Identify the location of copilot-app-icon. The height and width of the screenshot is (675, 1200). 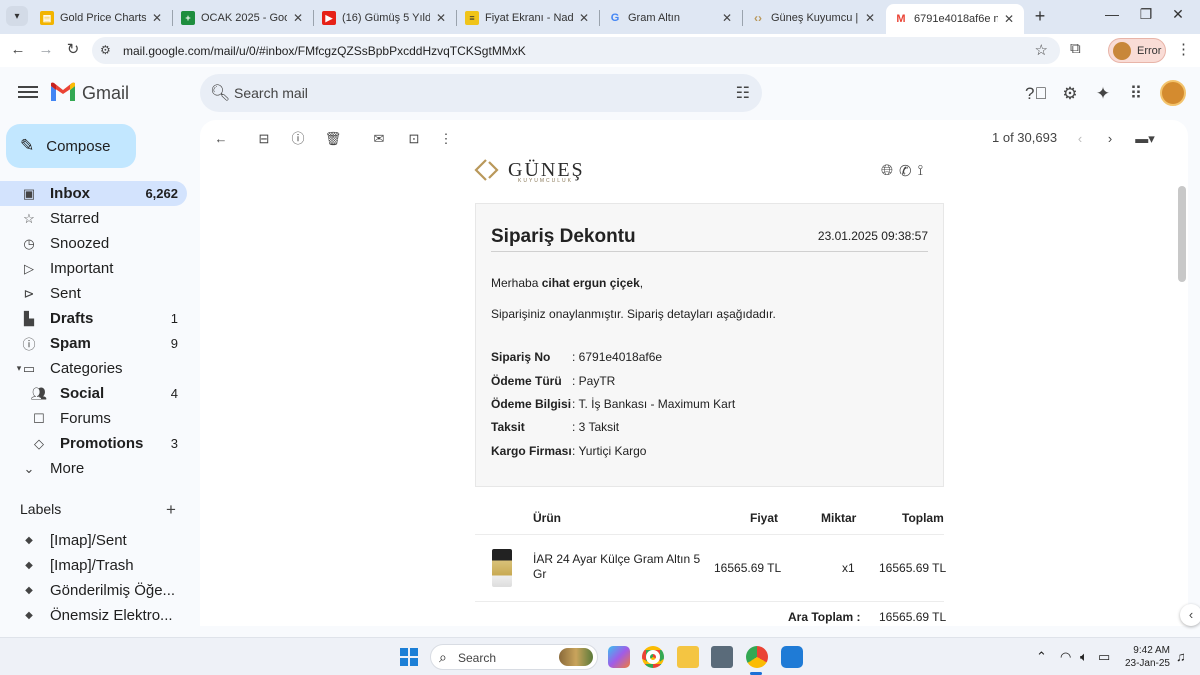
(619, 657).